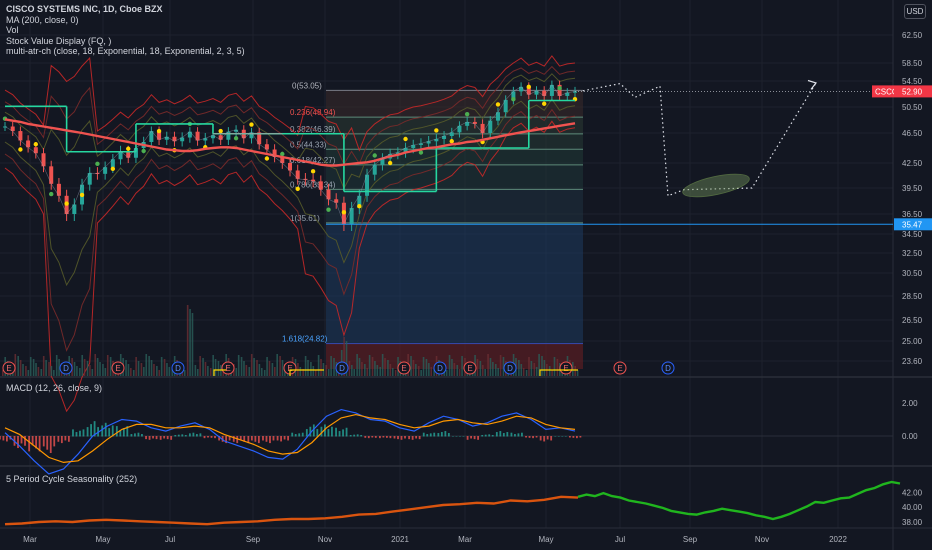  I want to click on legend-ma: MA (200, close, 0), so click(42, 19).